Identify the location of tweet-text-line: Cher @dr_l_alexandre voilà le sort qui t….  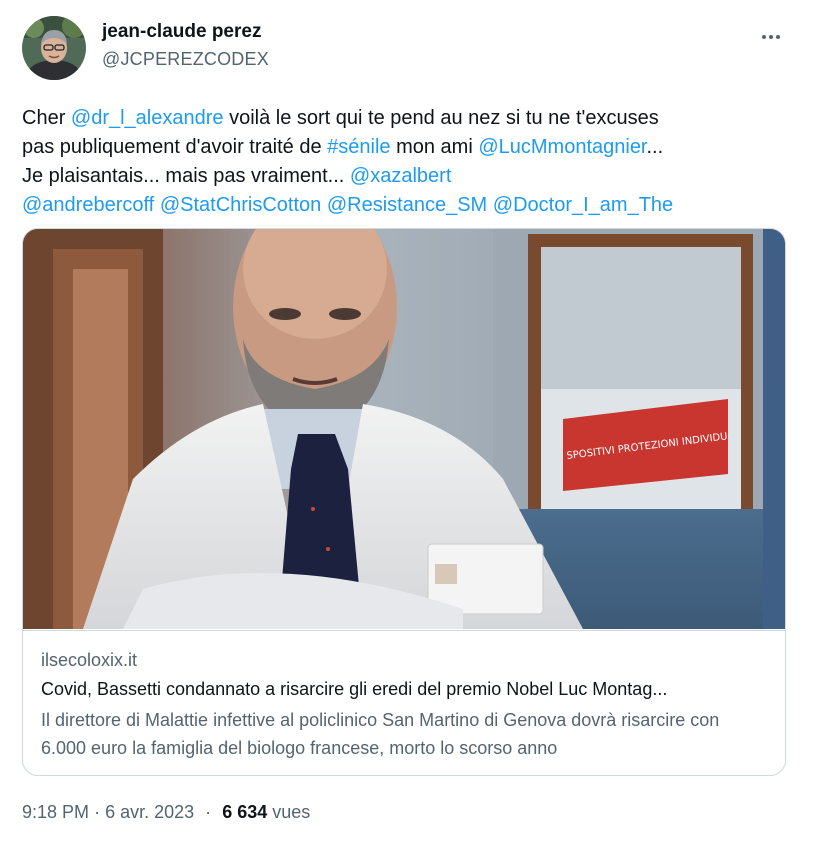
(412, 118).